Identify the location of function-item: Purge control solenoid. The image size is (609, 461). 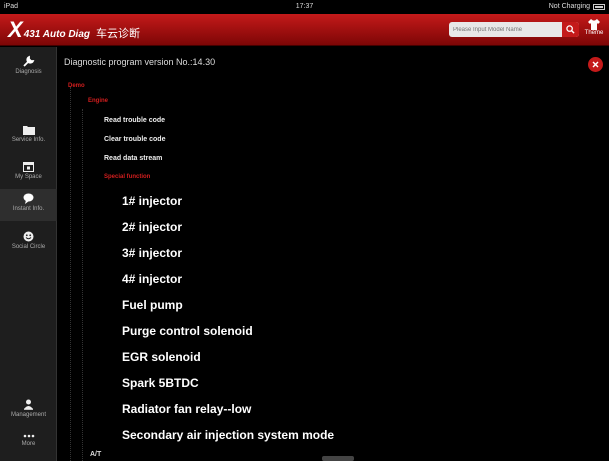
(187, 331).